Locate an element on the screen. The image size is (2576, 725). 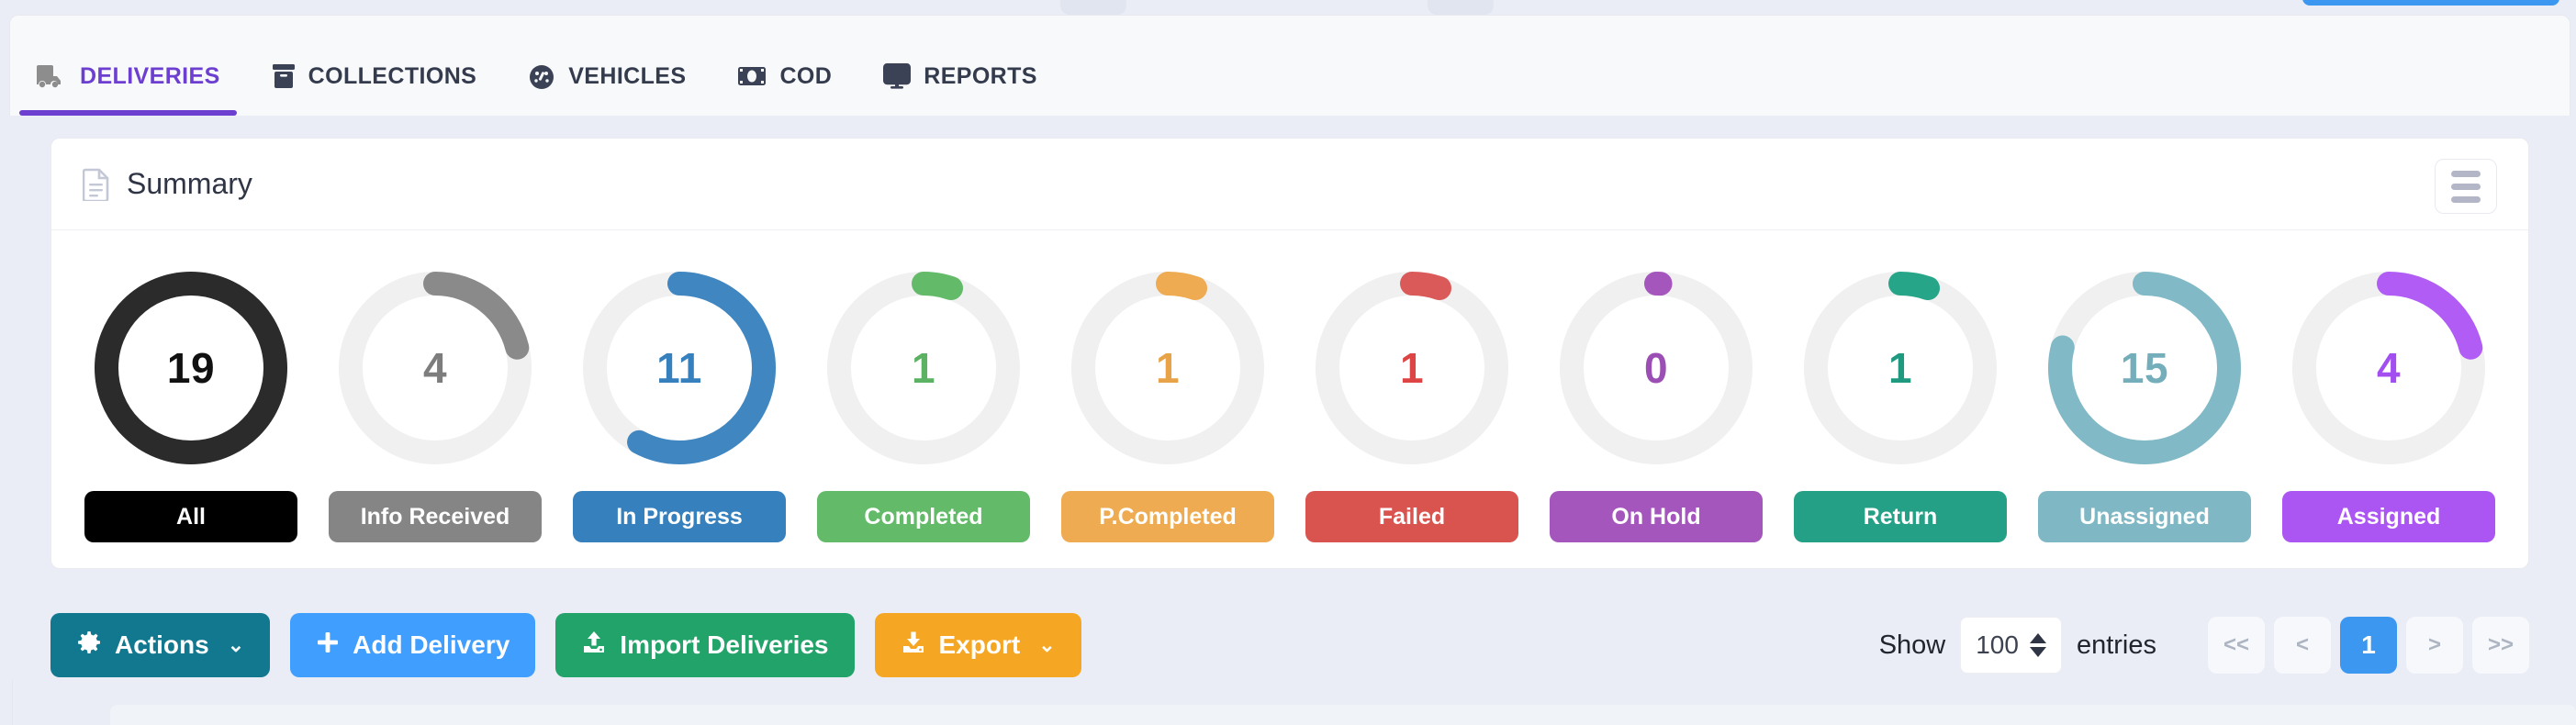
status-donut-assigned: 4 Assigned is located at coordinates (2389, 402).